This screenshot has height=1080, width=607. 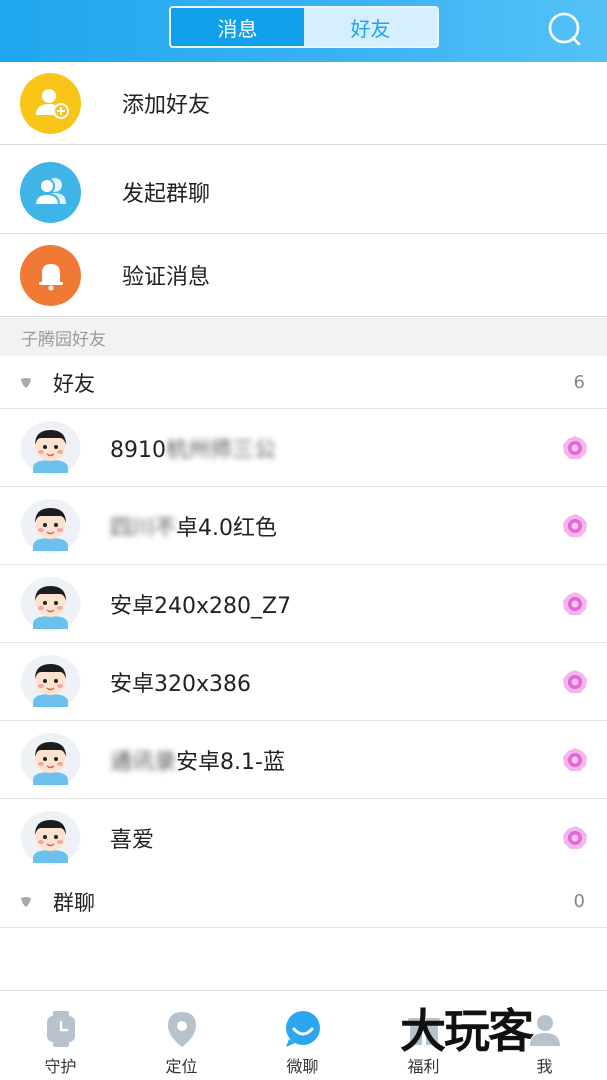 What do you see at coordinates (143, 762) in the screenshot?
I see `friend-name-redacted: 通讯录` at bounding box center [143, 762].